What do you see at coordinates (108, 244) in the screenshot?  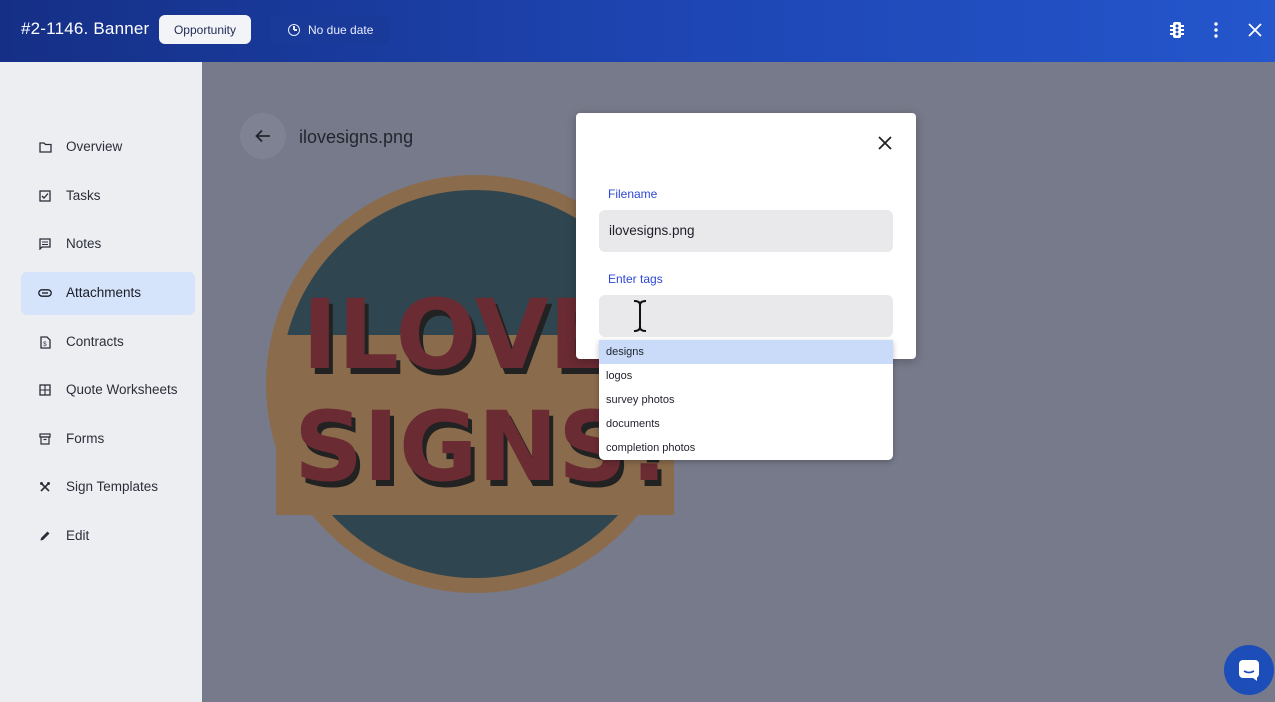 I see `sidebar-item-notes: Notes` at bounding box center [108, 244].